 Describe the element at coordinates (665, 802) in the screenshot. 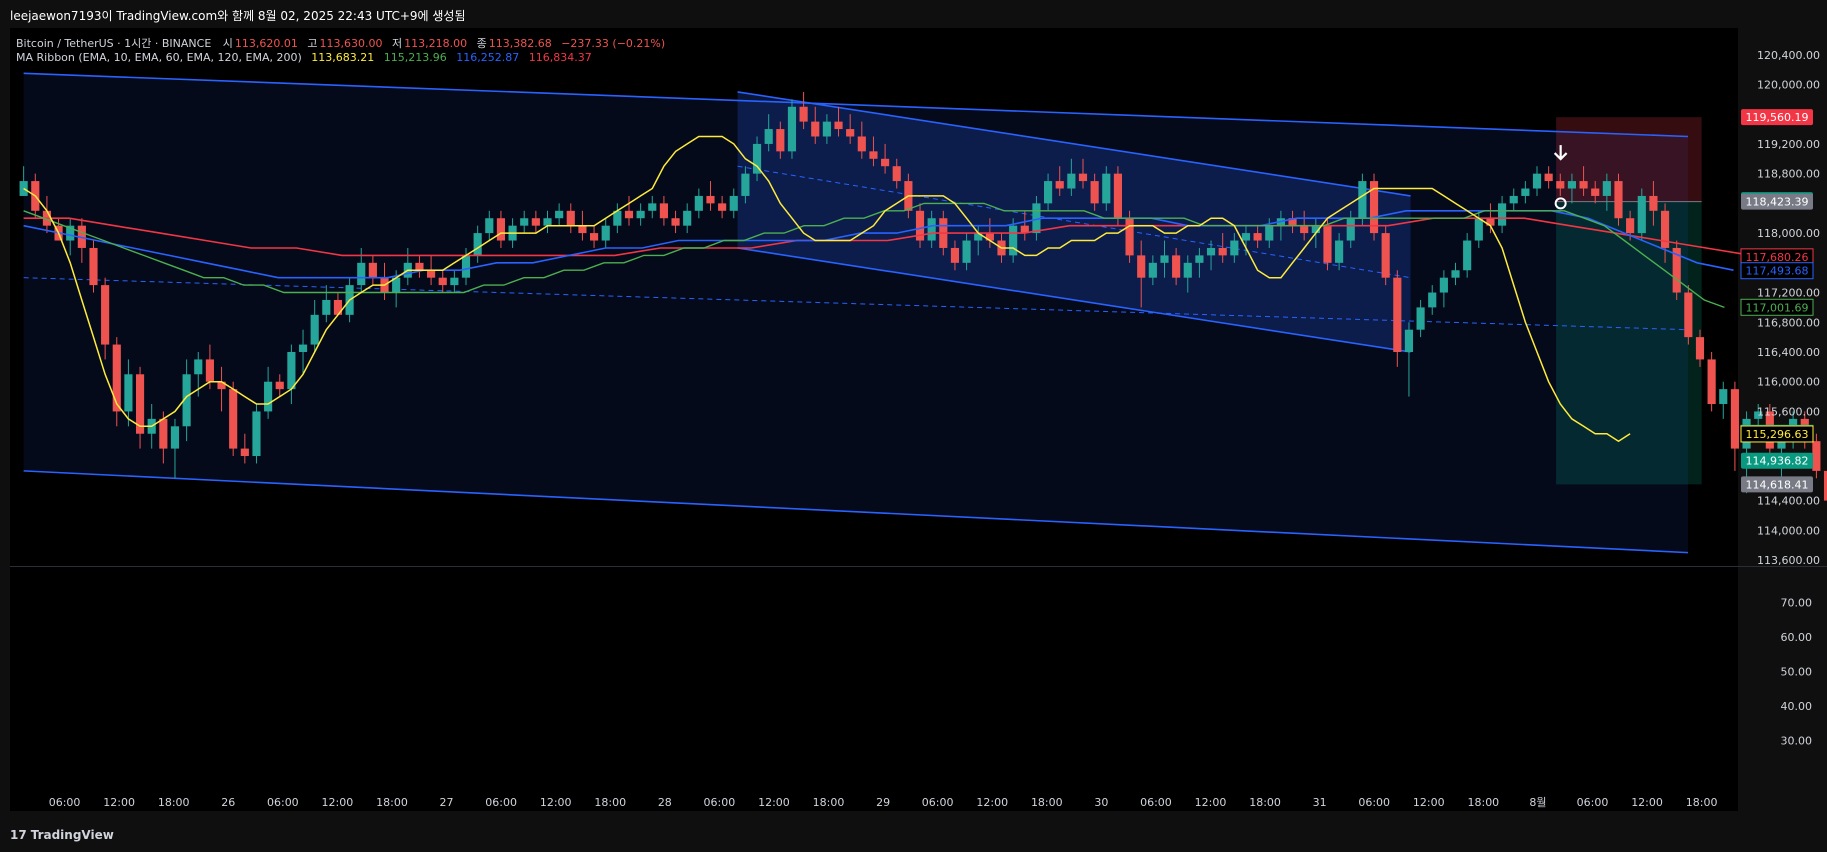

I see `x-tick-label: 28` at that location.